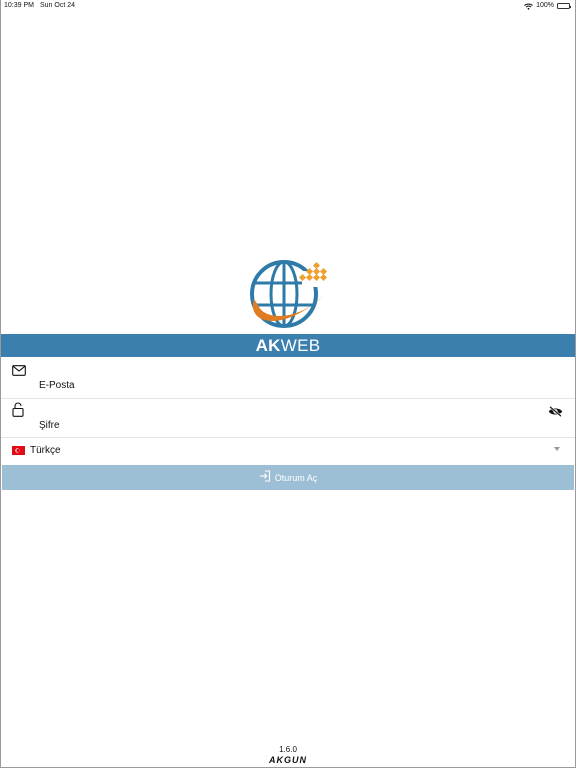 The width and height of the screenshot is (576, 768). What do you see at coordinates (288, 6) in the screenshot?
I see `status-bar: 10:39 PM Sun Oct 24 100%` at bounding box center [288, 6].